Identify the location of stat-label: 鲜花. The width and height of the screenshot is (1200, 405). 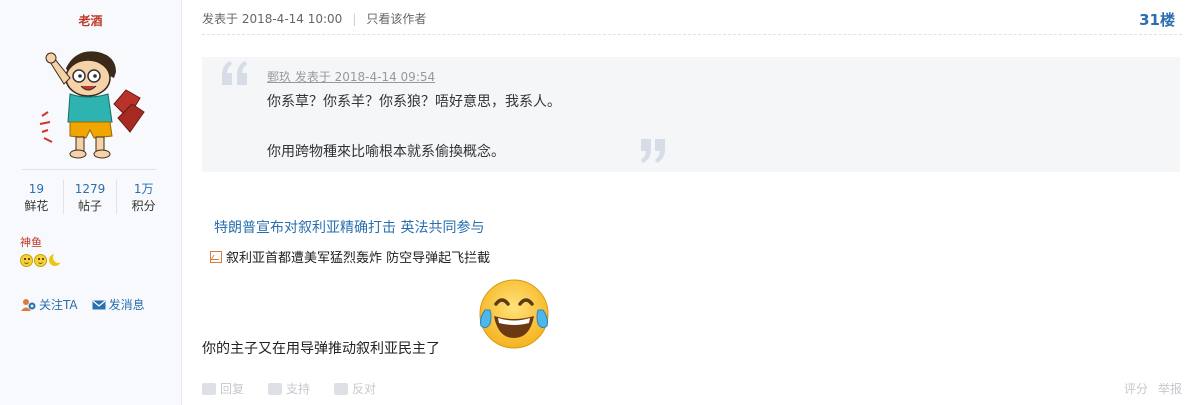
(36, 206).